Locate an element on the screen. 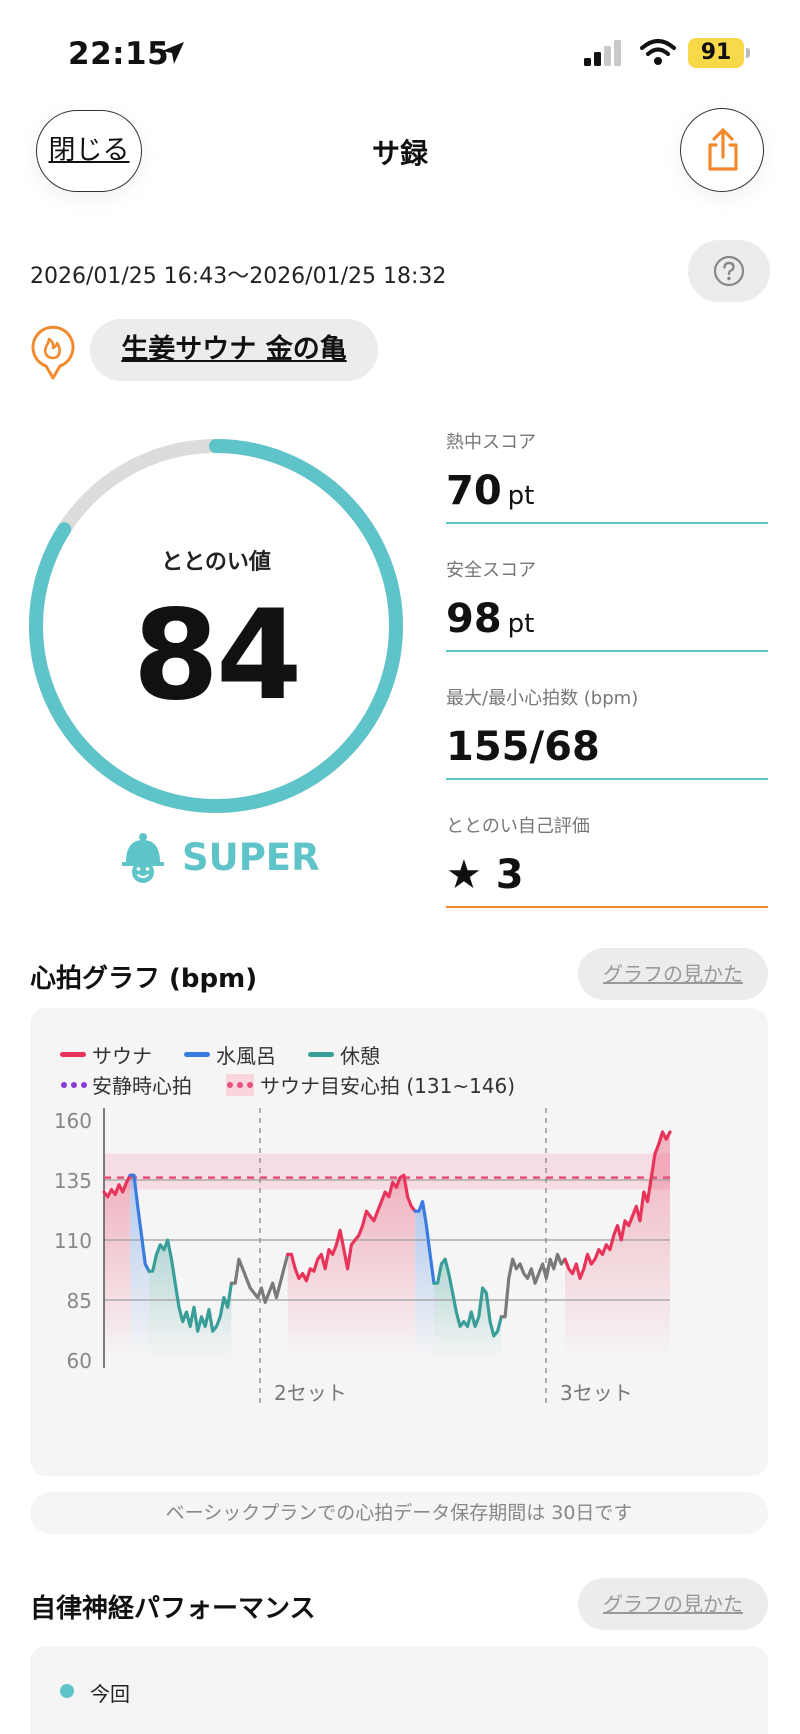  score-label: ととのい自己評価 is located at coordinates (518, 826).